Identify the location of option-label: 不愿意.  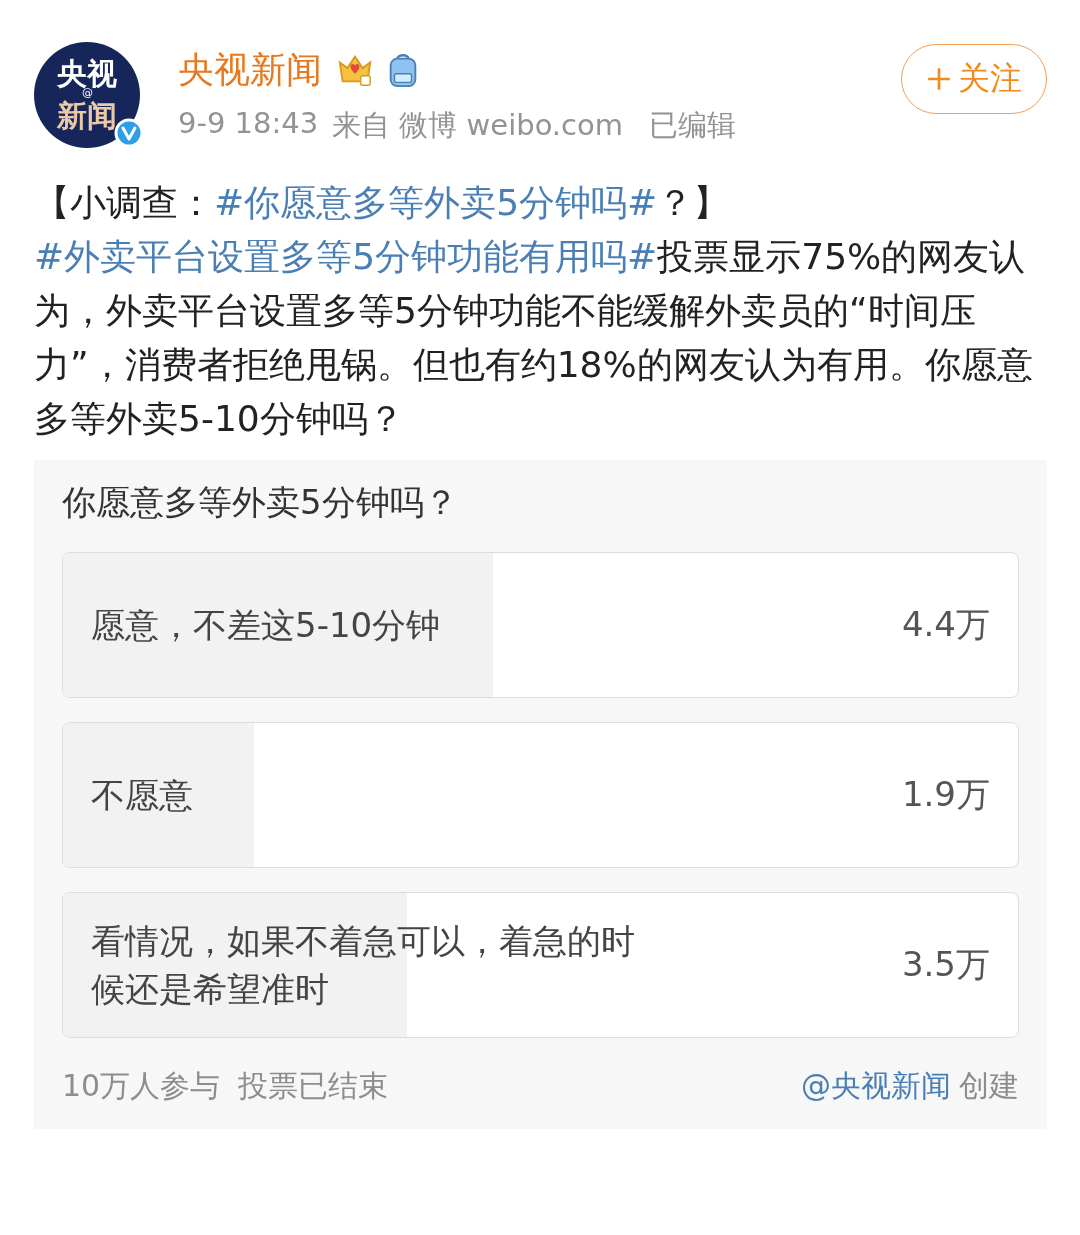
(142, 795).